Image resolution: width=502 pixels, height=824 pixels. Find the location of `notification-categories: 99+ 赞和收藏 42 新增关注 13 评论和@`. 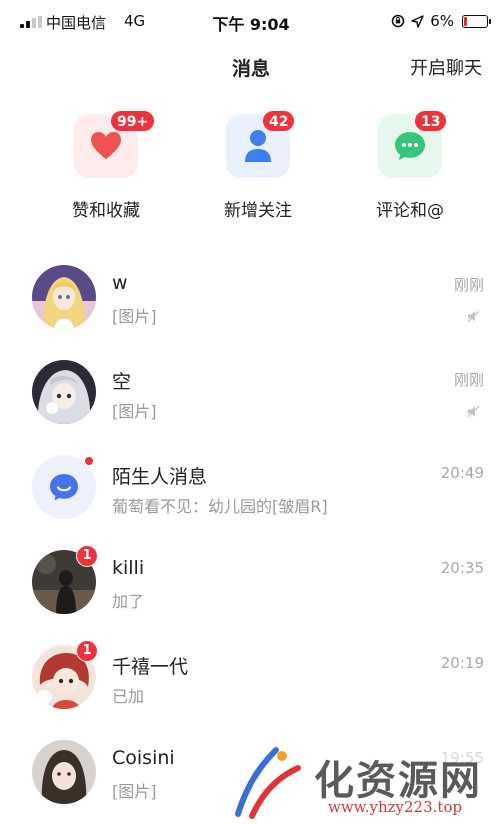

notification-categories: 99+ 赞和收藏 42 新增关注 13 评论和@ is located at coordinates (251, 167).